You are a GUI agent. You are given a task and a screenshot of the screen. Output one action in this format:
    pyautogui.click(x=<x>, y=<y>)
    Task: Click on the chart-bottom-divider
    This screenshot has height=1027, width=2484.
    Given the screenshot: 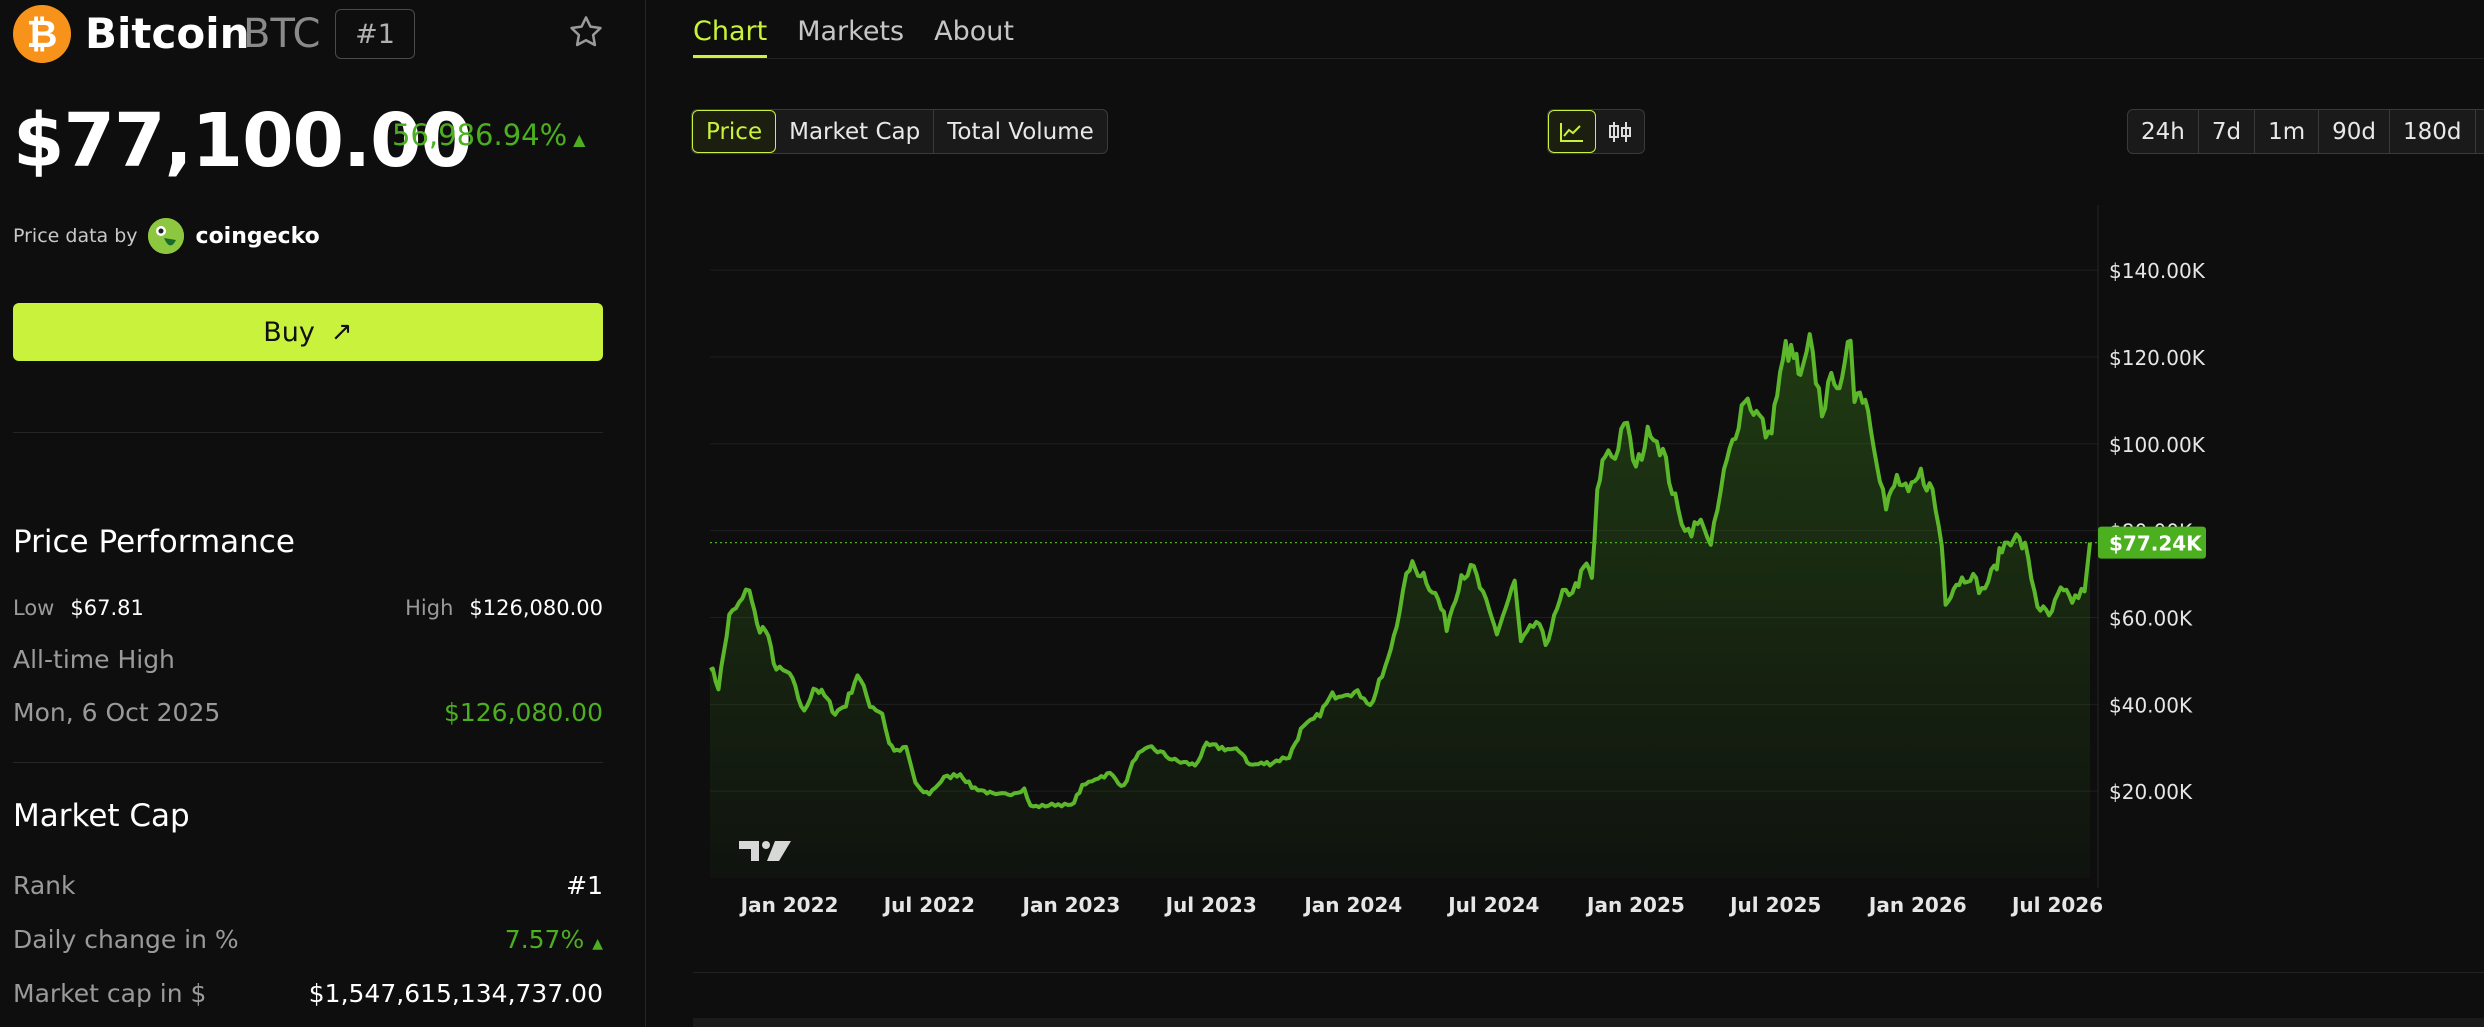 What is the action you would take?
    pyautogui.click(x=1588, y=972)
    